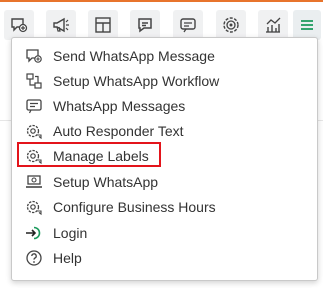  I want to click on messages-icon, so click(34, 106).